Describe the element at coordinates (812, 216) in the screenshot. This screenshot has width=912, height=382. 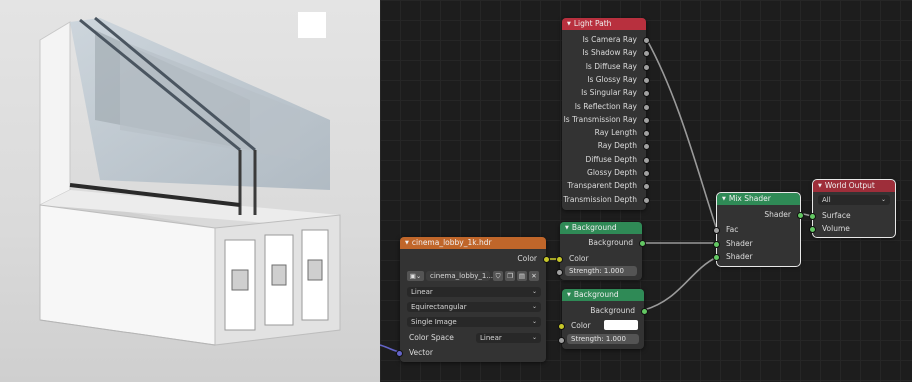
I see `world-surface-socket` at that location.